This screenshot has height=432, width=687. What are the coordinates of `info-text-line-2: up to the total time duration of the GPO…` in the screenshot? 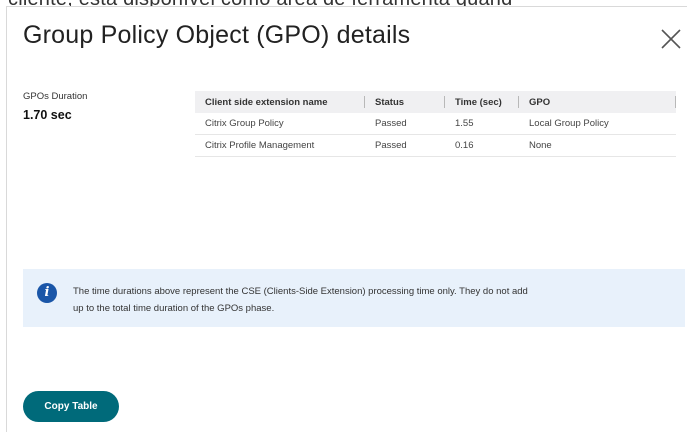 It's located at (174, 308).